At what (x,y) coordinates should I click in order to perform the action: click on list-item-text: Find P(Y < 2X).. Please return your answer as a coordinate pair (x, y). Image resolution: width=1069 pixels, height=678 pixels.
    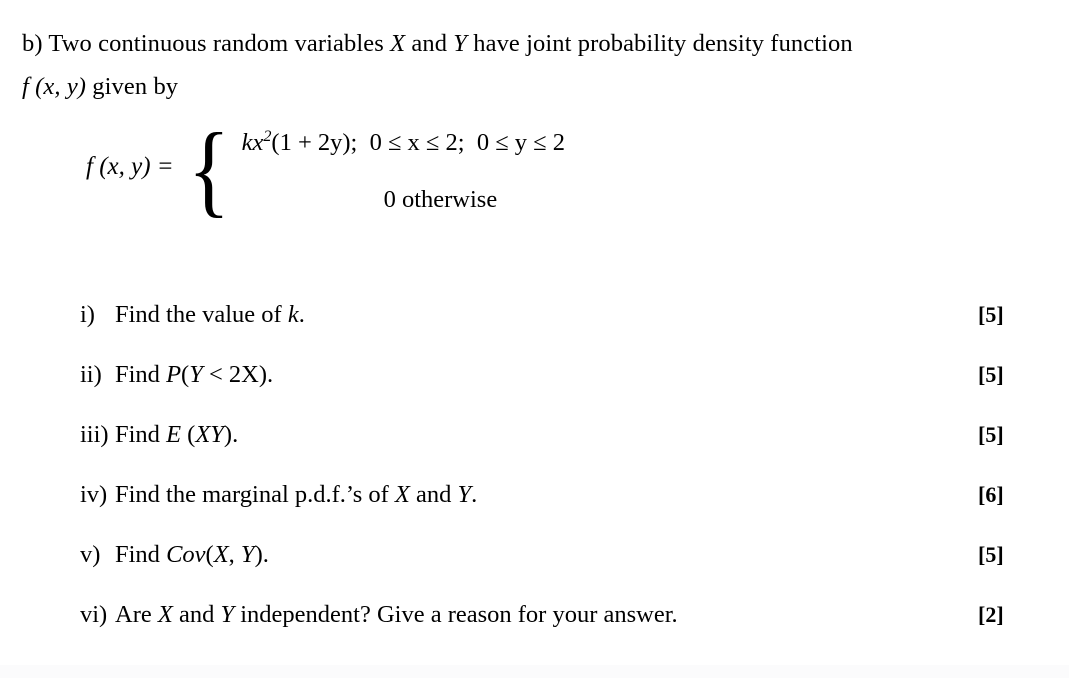
    Looking at the image, I should click on (194, 374).